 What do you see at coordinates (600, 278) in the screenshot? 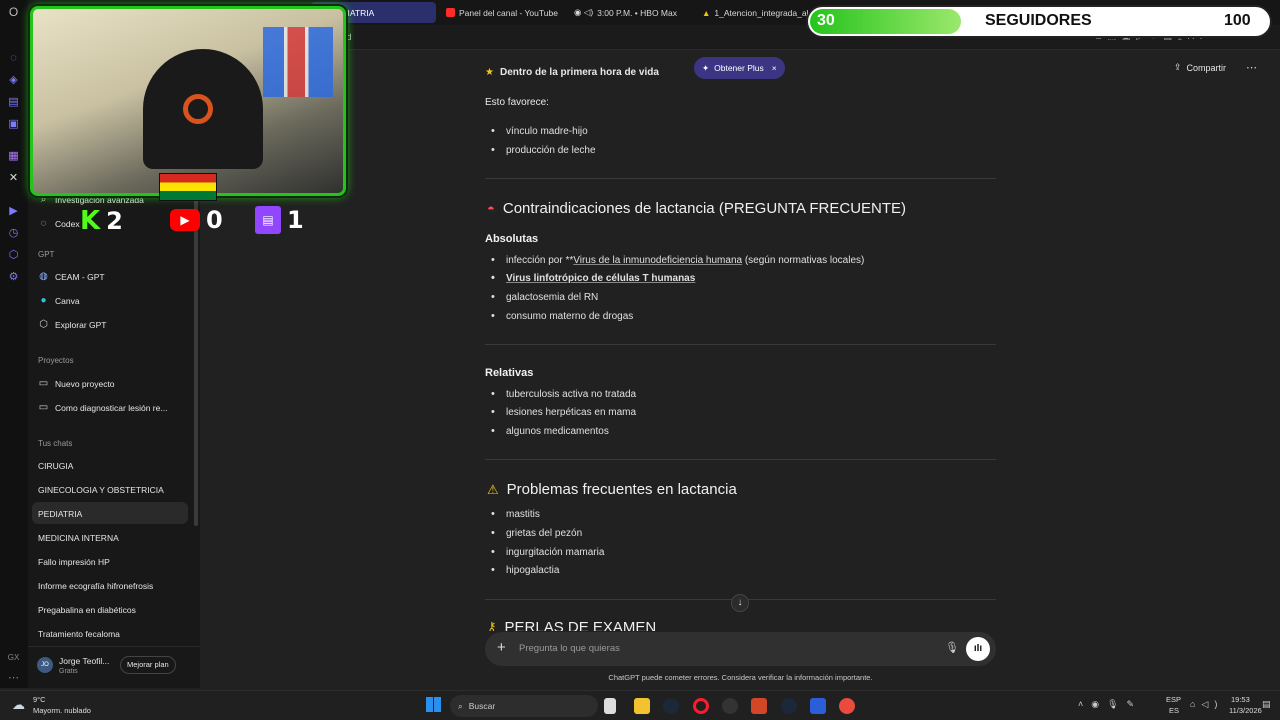
I see `htlv-link: Virus linfotrópico de células T humanas` at bounding box center [600, 278].